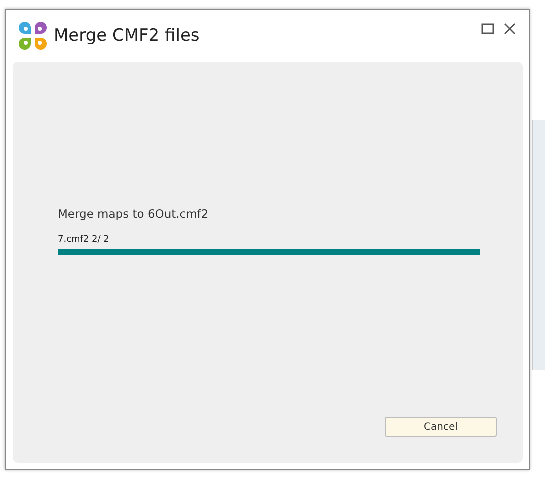 The image size is (545, 479). I want to click on maximize-icon, so click(488, 29).